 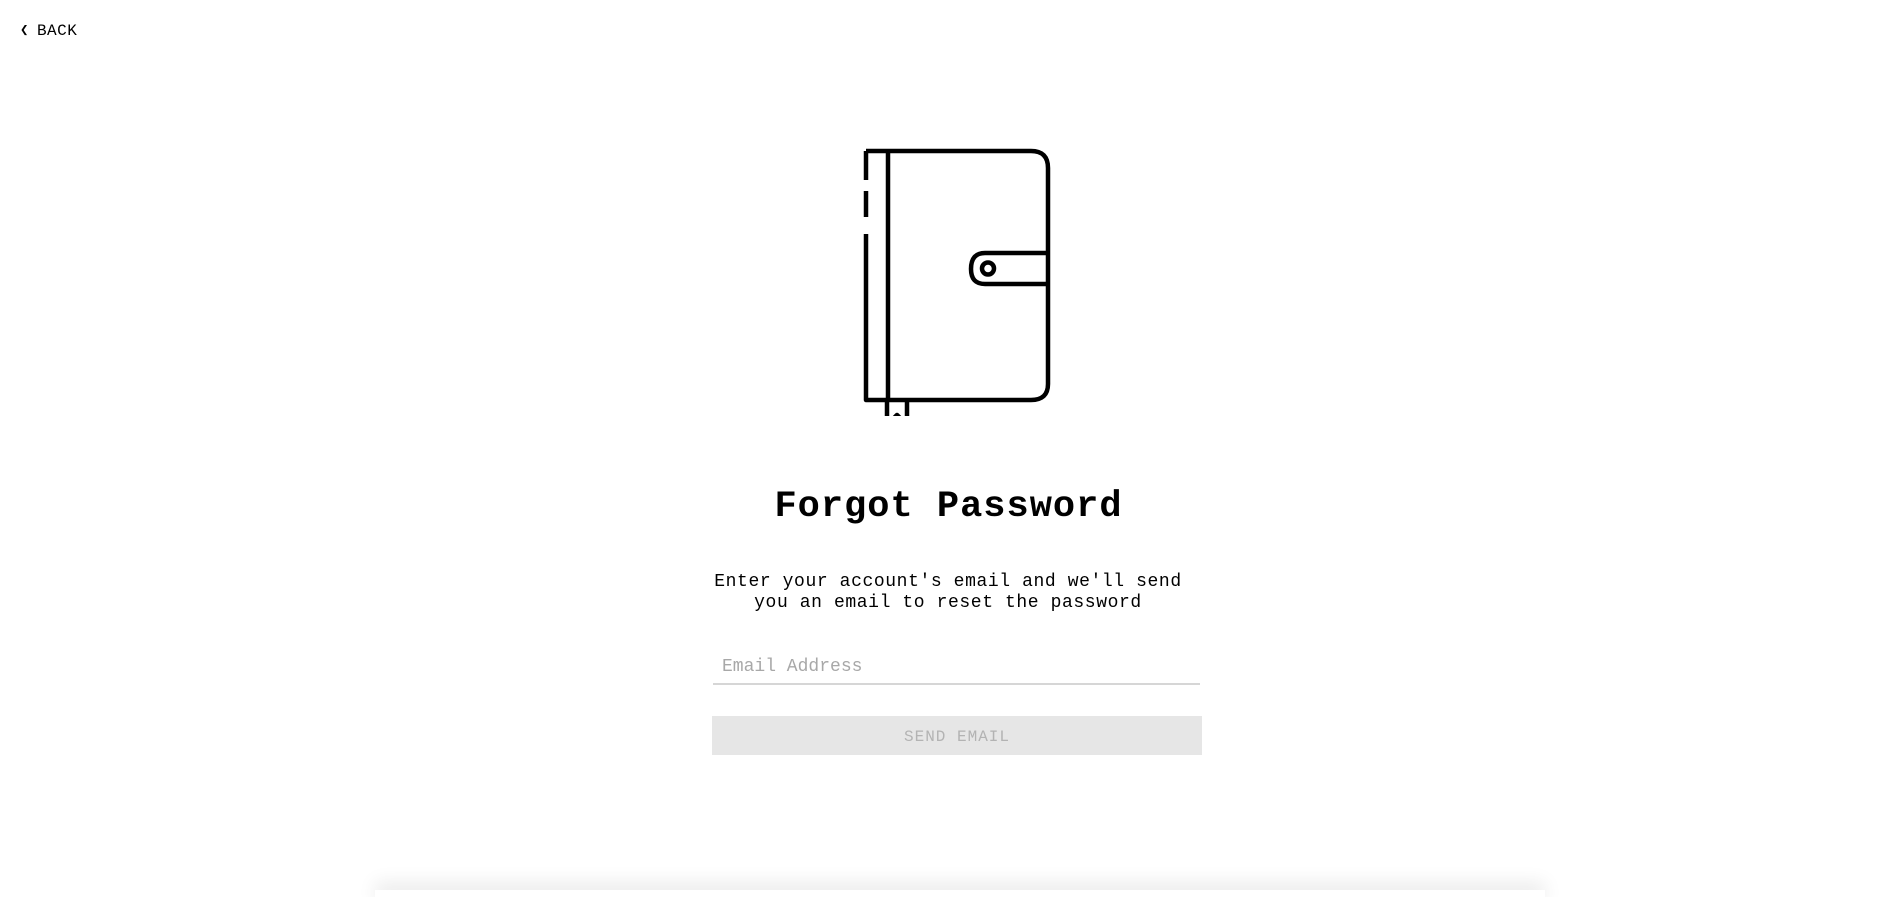 I want to click on journal-icon, so click(x=957, y=282).